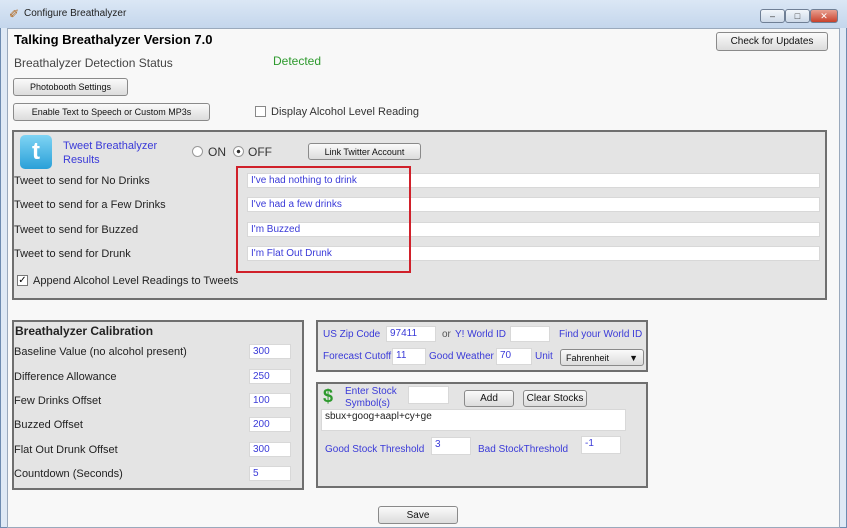  Describe the element at coordinates (328, 396) in the screenshot. I see `dollar-icon: $` at that location.